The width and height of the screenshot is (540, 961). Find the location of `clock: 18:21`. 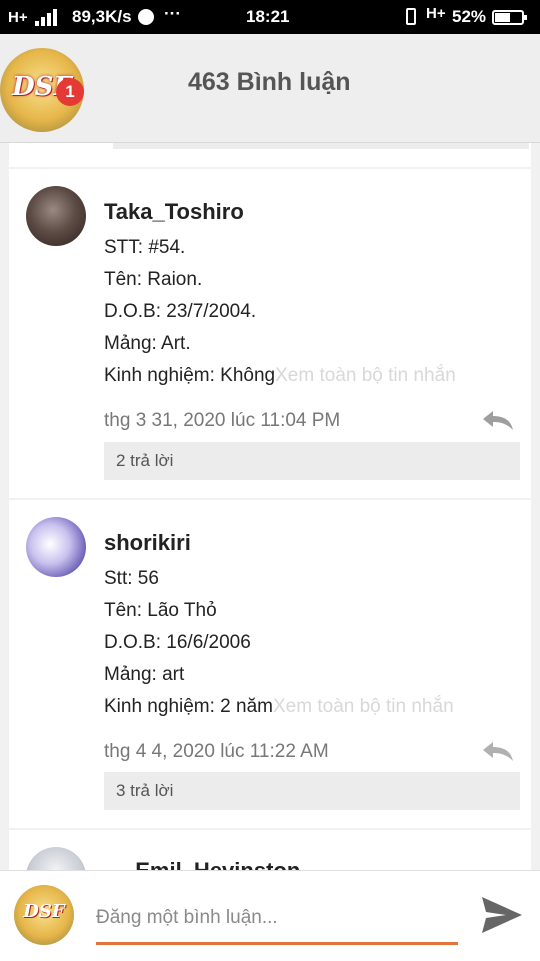

clock: 18:21 is located at coordinates (268, 16).